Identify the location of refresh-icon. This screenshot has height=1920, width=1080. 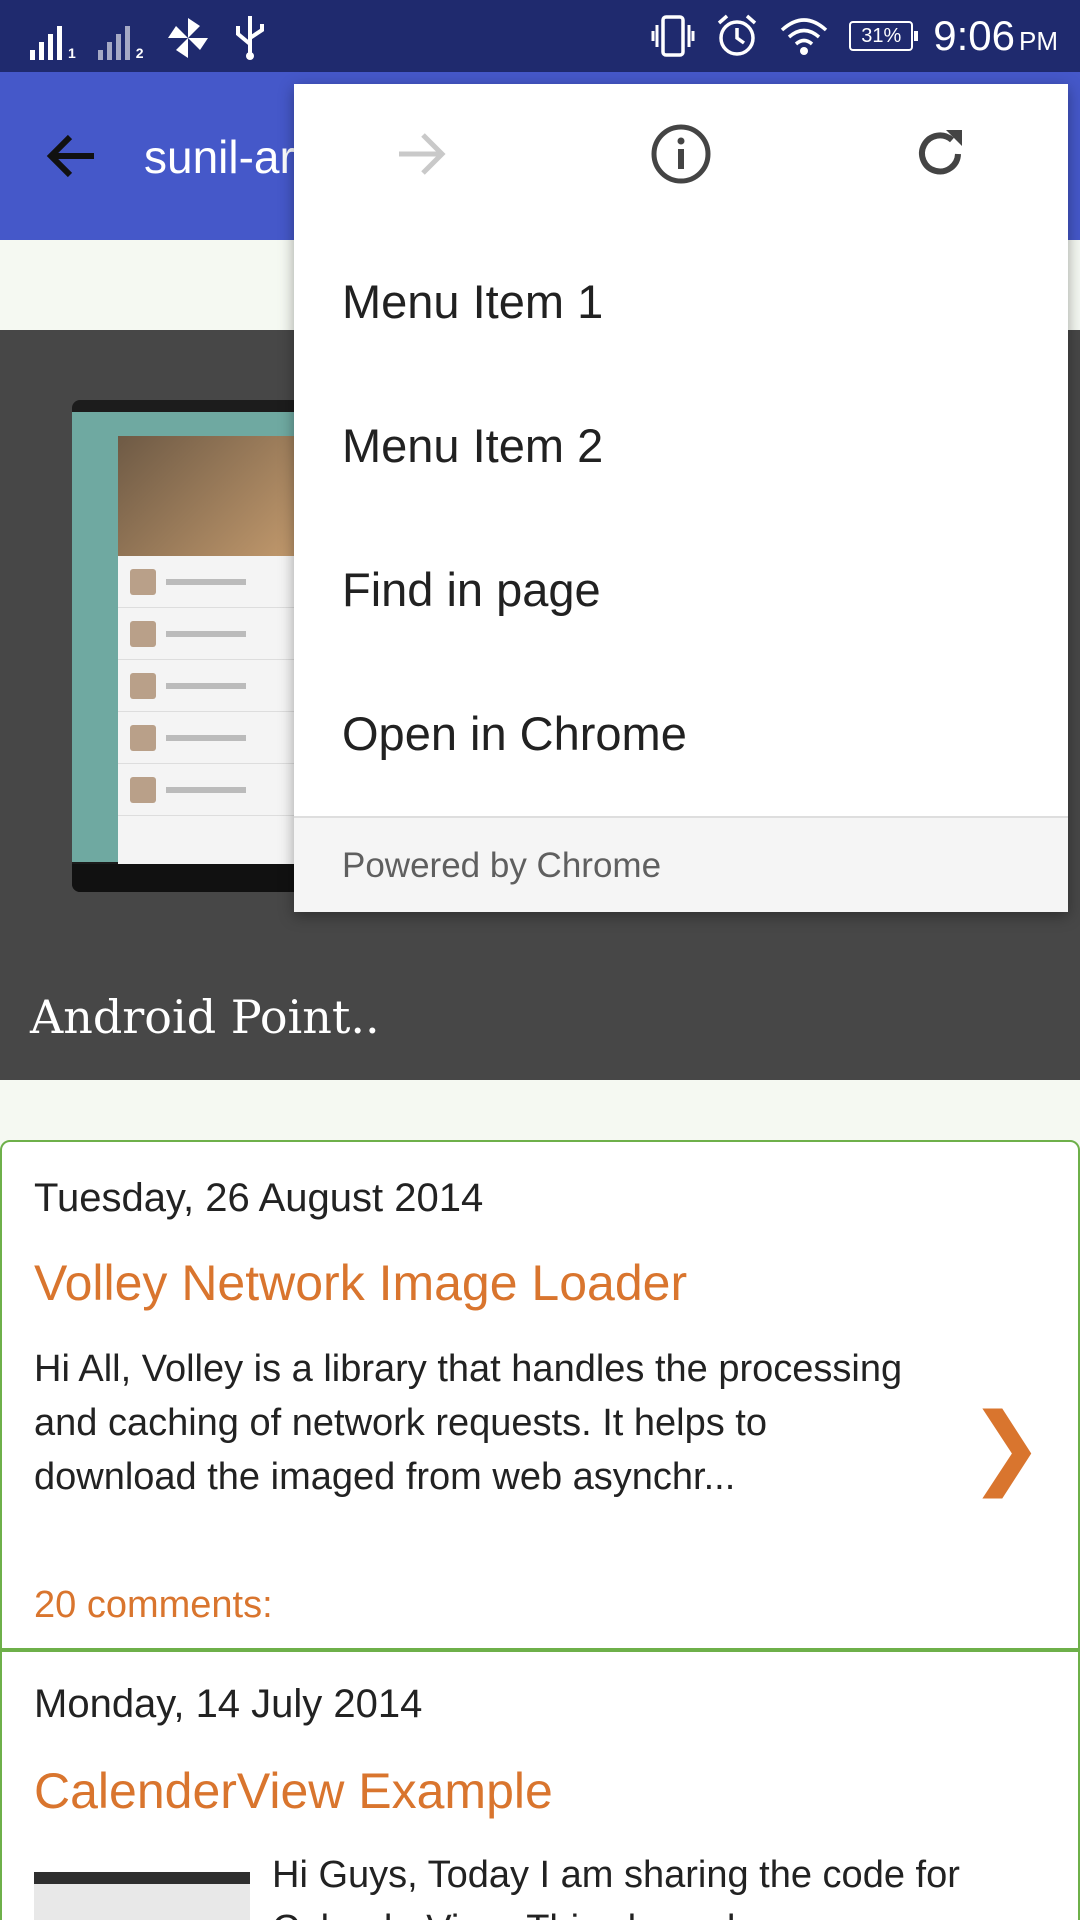
(940, 154).